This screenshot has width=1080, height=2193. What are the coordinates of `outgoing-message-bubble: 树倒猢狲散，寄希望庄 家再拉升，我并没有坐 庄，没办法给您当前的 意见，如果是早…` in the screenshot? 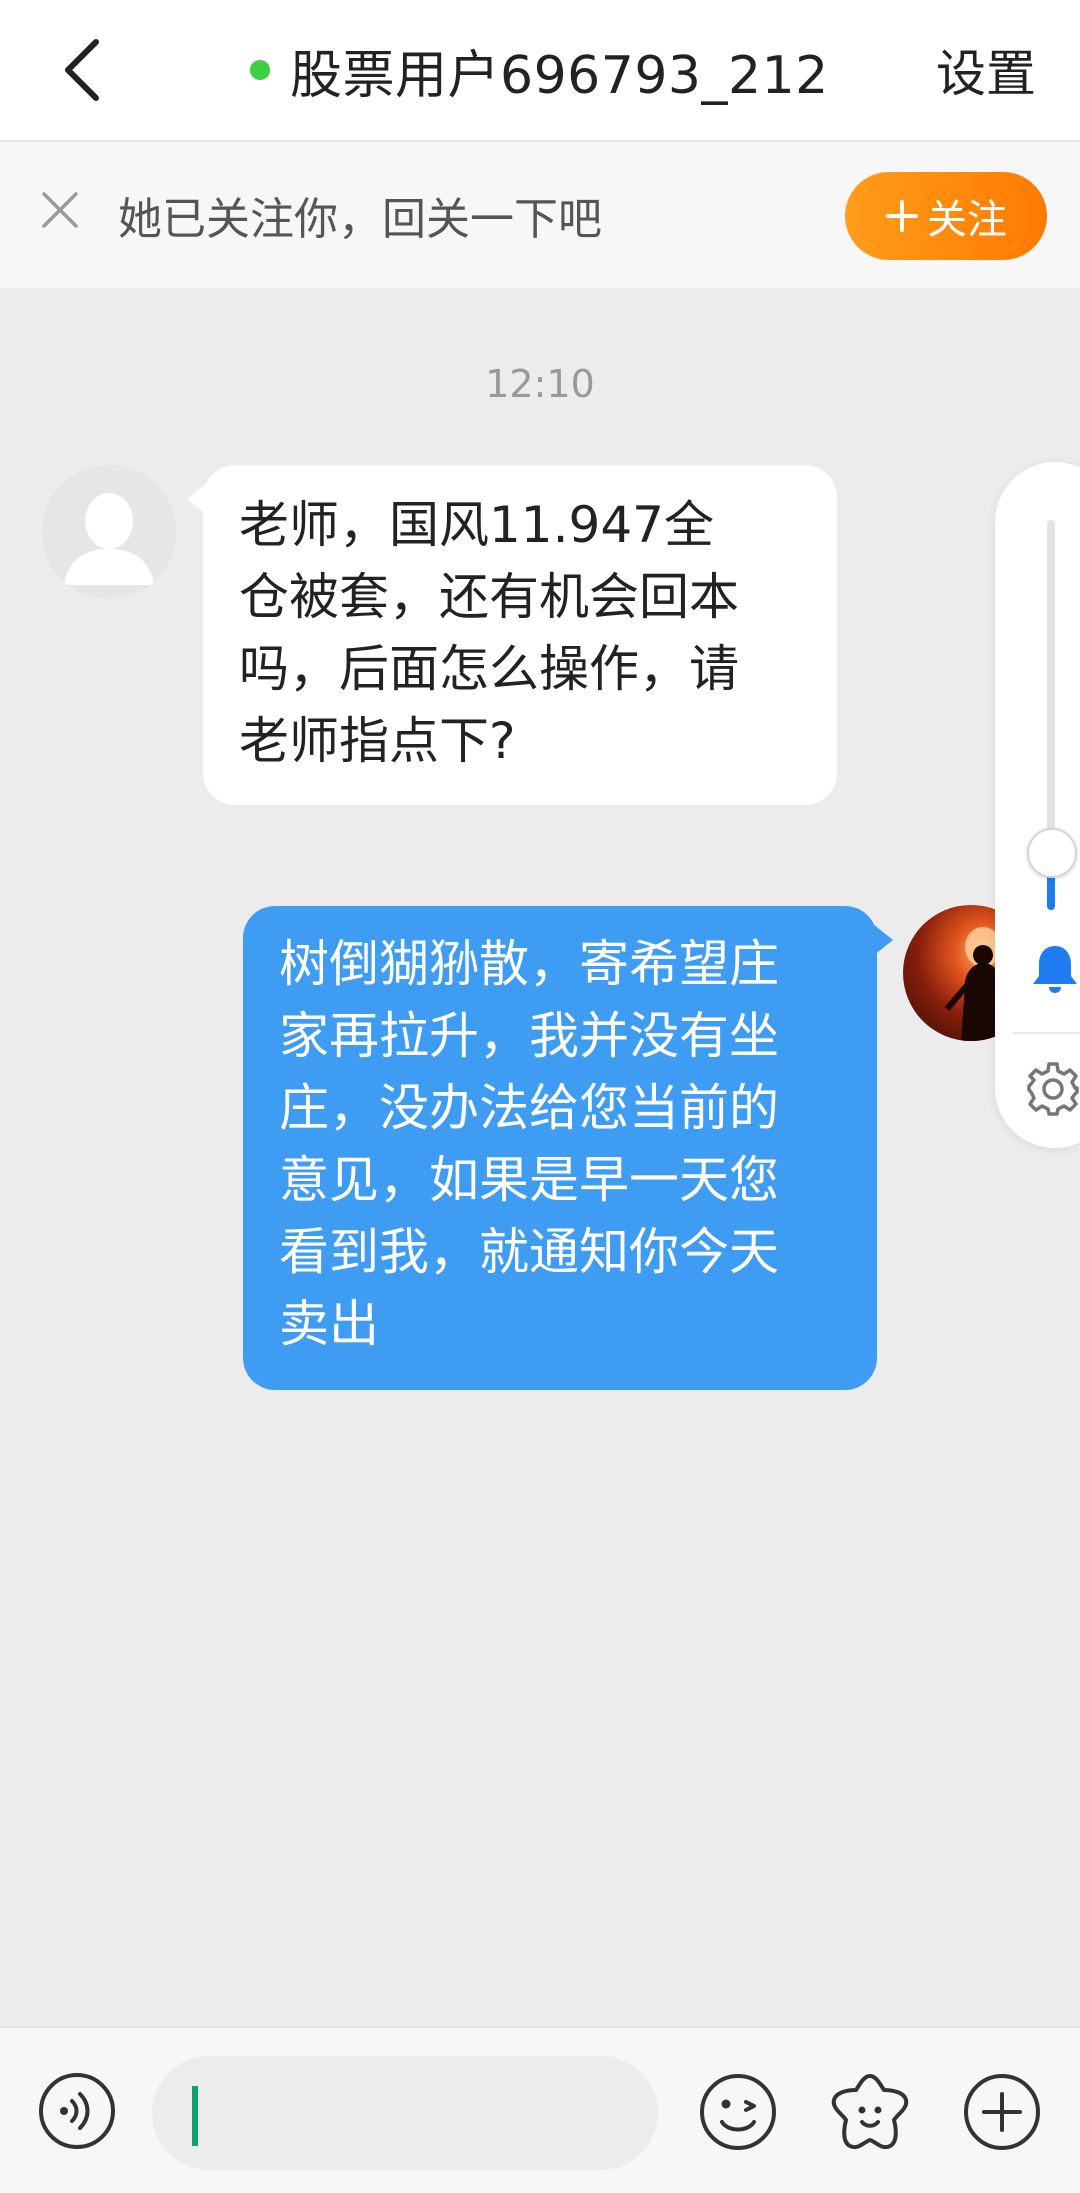 It's located at (568, 1148).